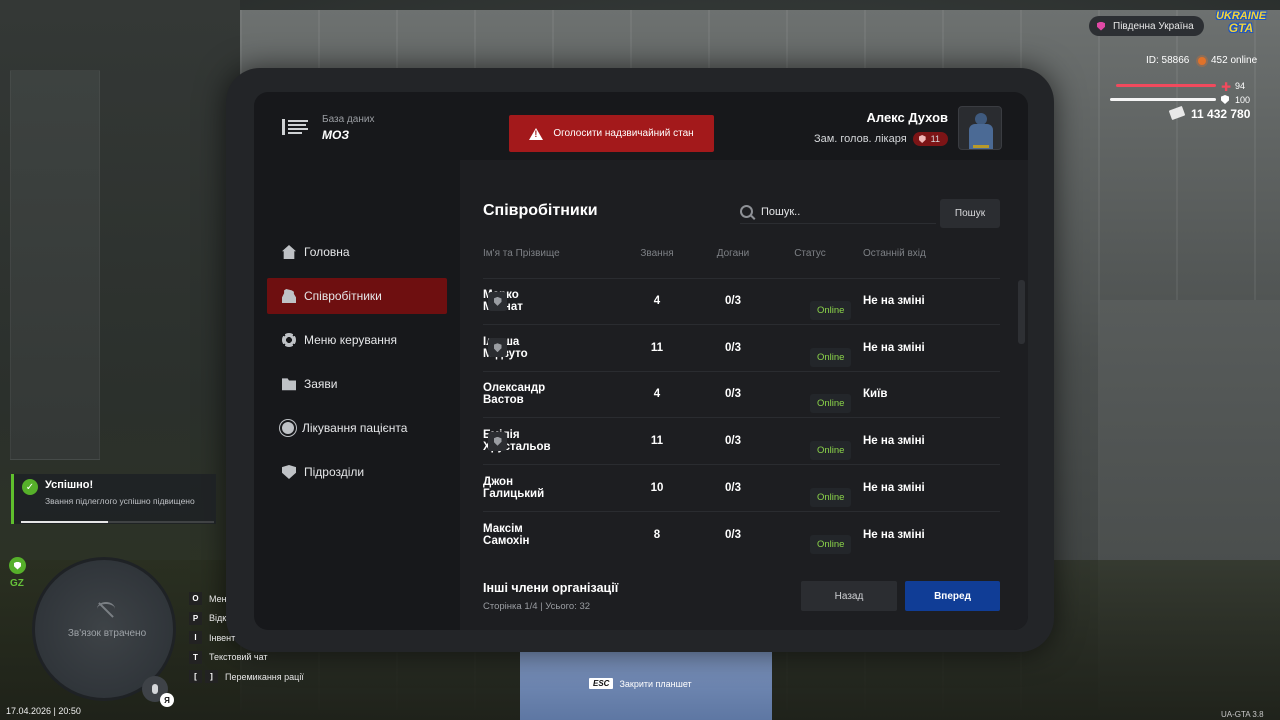  I want to click on close-tablet-label: Закрити планшет, so click(655, 683).